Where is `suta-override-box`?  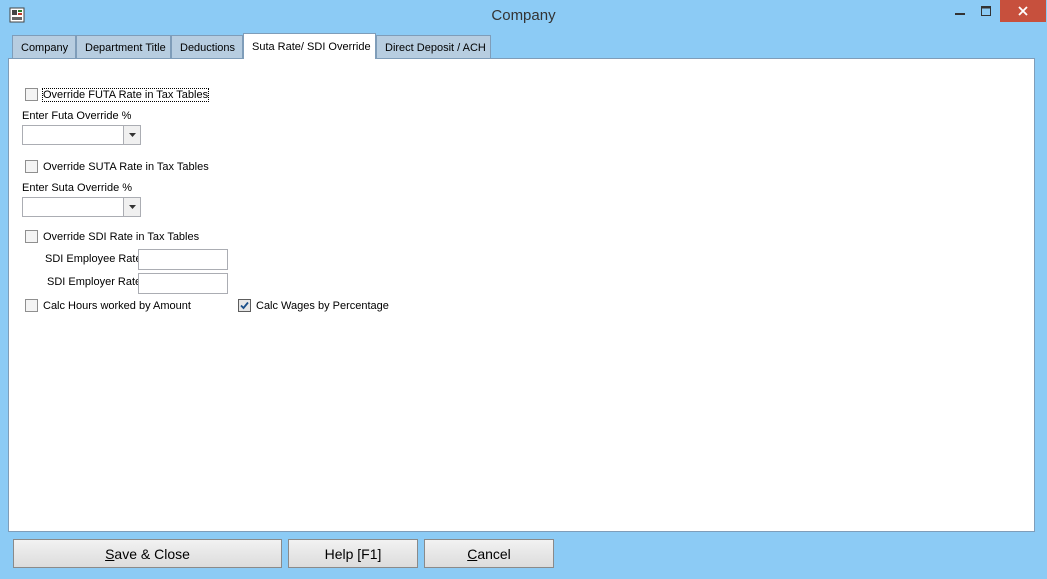
suta-override-box is located at coordinates (31, 166).